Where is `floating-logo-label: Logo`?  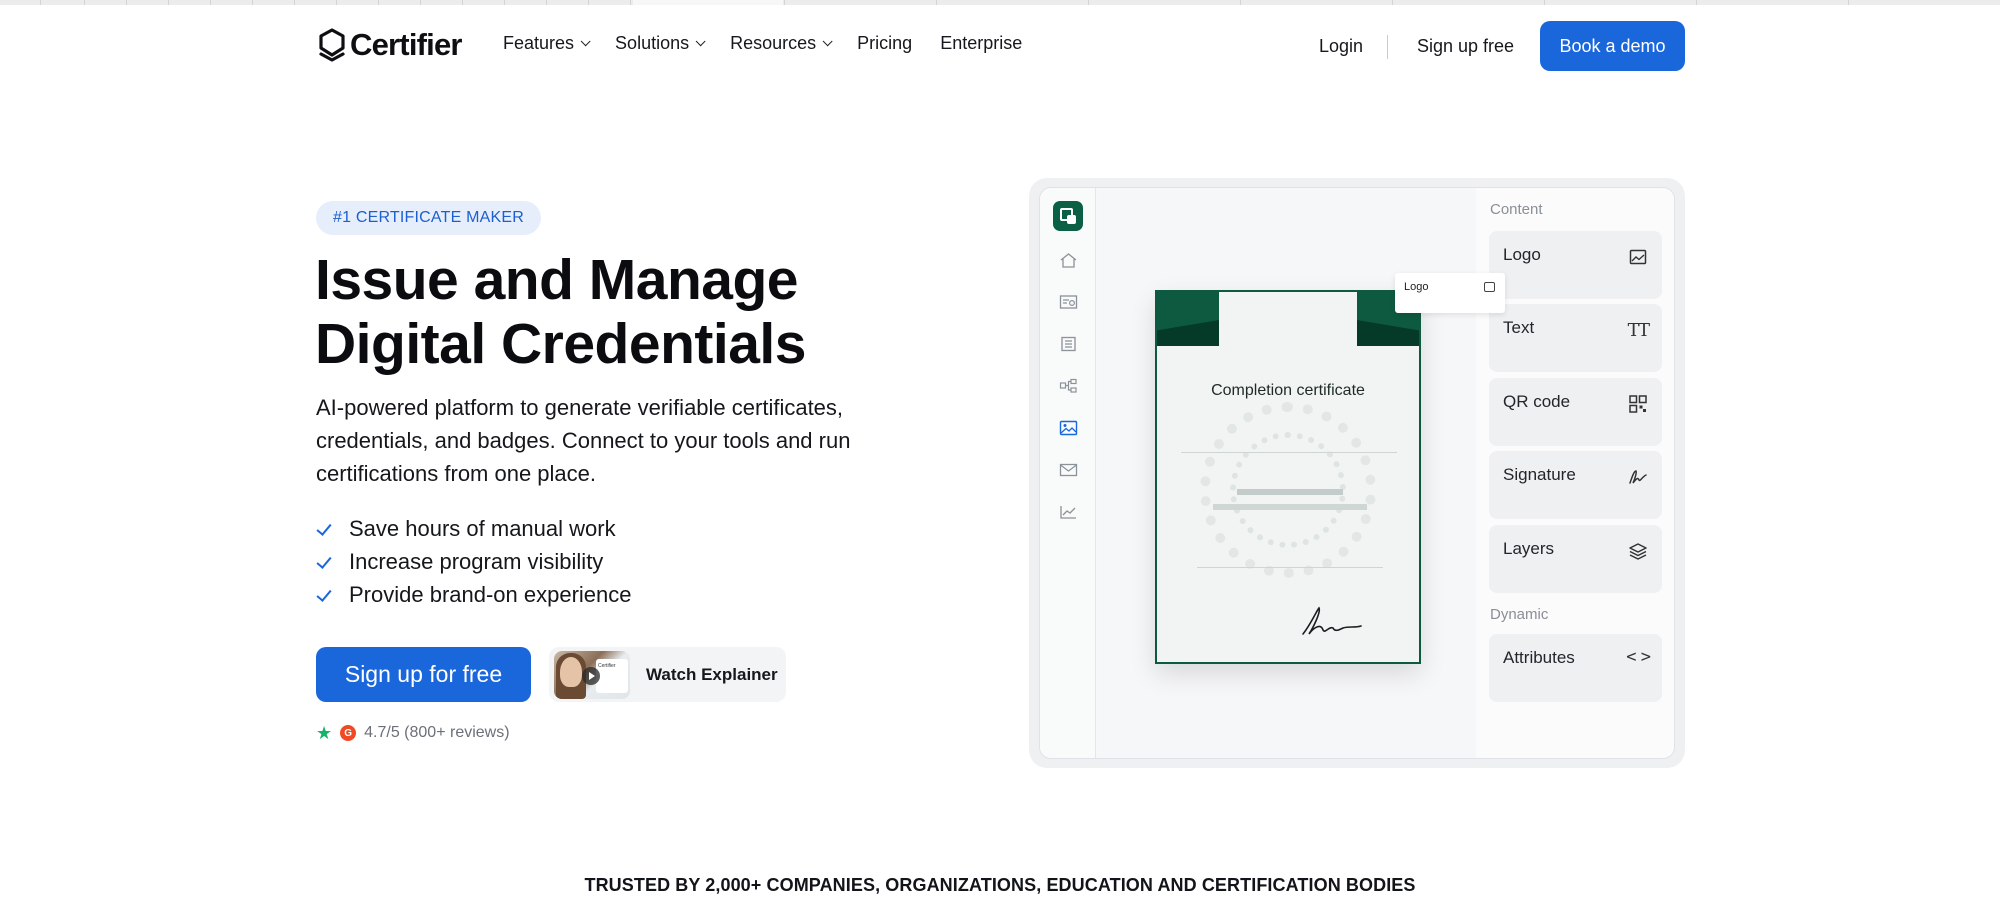 floating-logo-label: Logo is located at coordinates (1416, 287).